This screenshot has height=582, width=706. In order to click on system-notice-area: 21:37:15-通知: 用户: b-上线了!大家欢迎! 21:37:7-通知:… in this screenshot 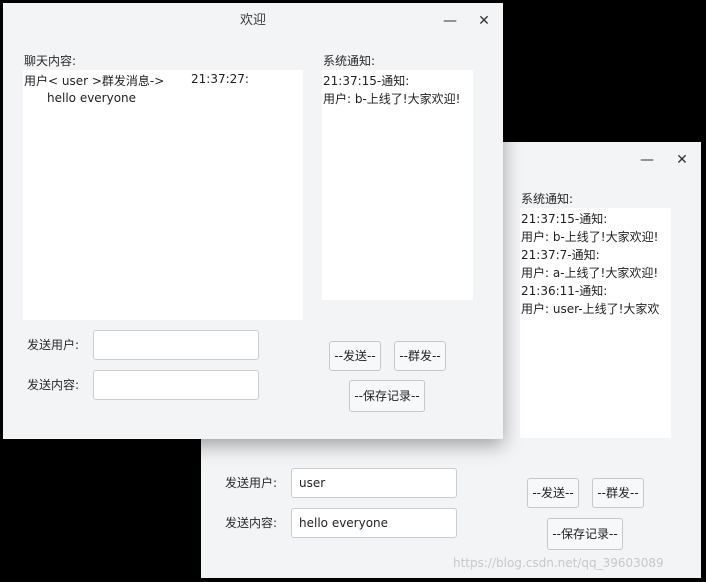, I will do `click(595, 323)`.